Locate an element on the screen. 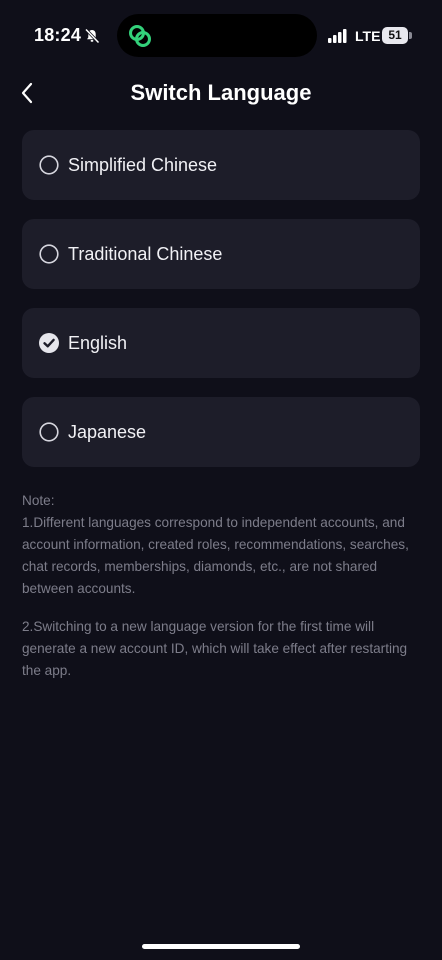  page-title: Switch Language is located at coordinates (221, 92).